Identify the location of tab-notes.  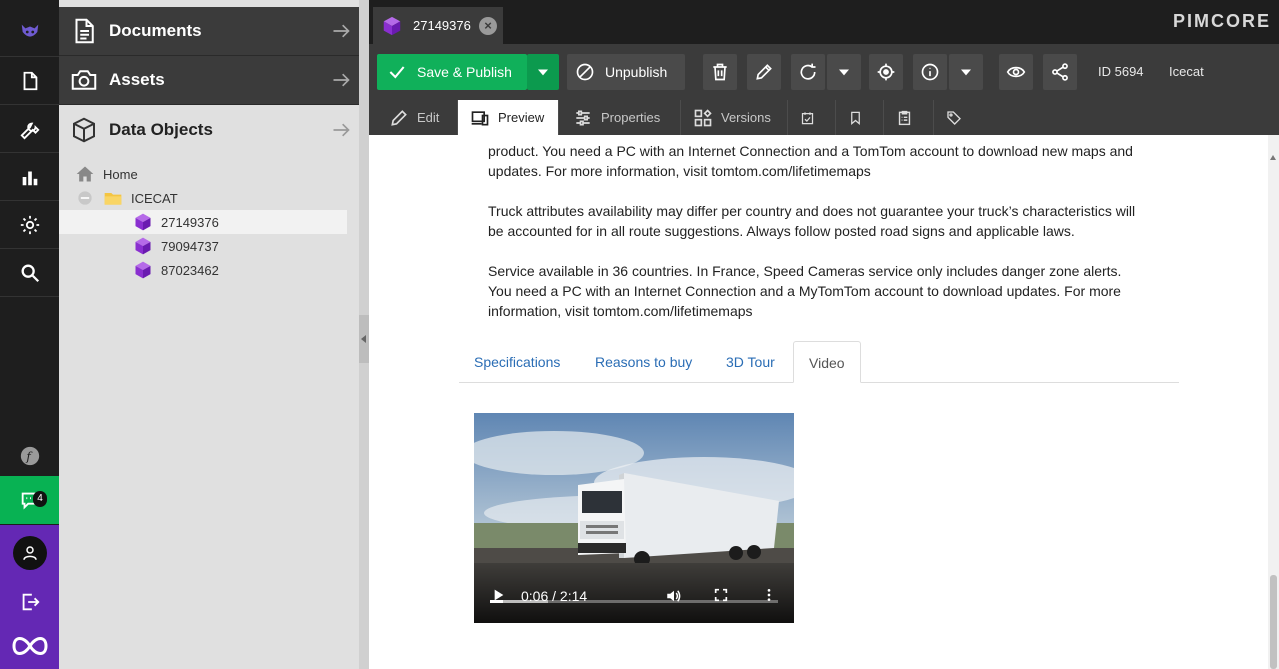
(909, 117).